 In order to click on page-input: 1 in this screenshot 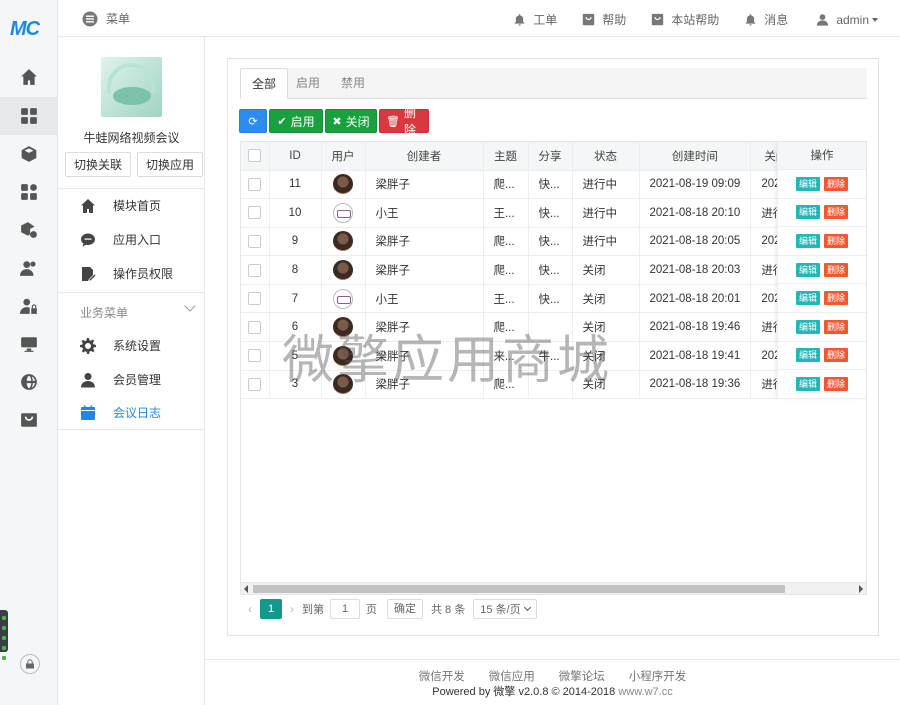, I will do `click(345, 609)`.